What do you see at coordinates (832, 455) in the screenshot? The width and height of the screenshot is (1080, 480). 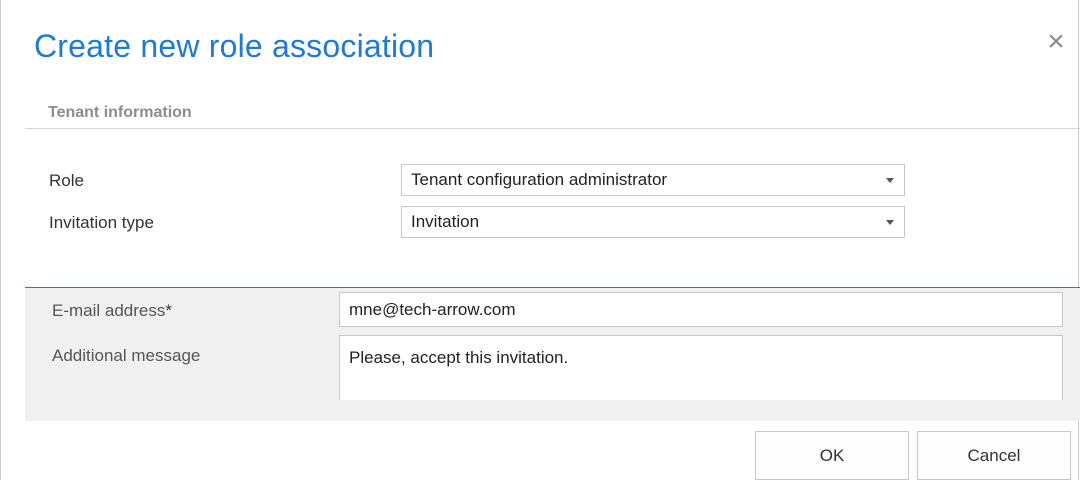 I see `ok-button: OK` at bounding box center [832, 455].